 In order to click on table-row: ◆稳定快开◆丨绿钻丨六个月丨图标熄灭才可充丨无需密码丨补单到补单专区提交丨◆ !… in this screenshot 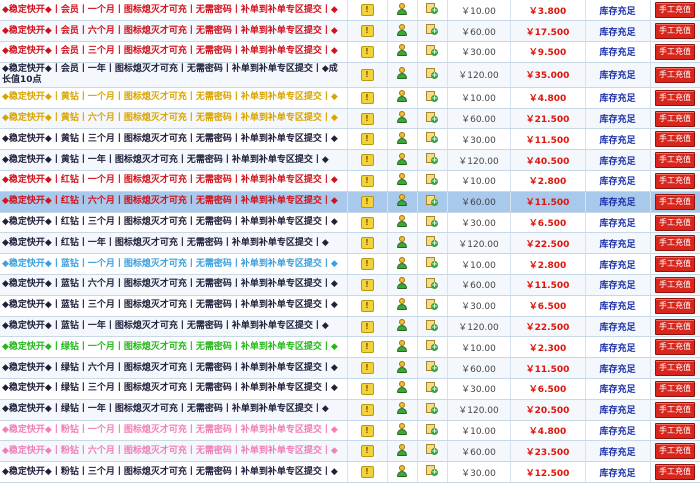, I will do `click(350, 368)`.